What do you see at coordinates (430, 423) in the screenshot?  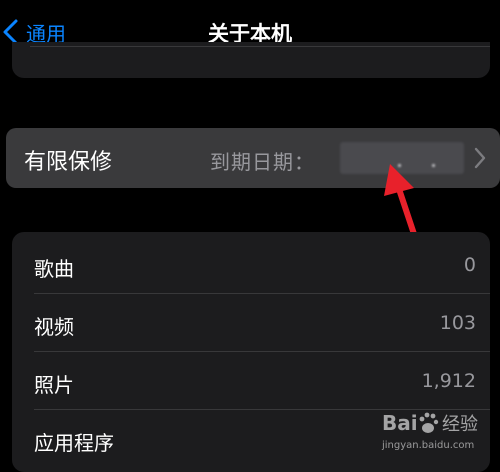 I see `baidu-paw-icon: Bai 经验` at bounding box center [430, 423].